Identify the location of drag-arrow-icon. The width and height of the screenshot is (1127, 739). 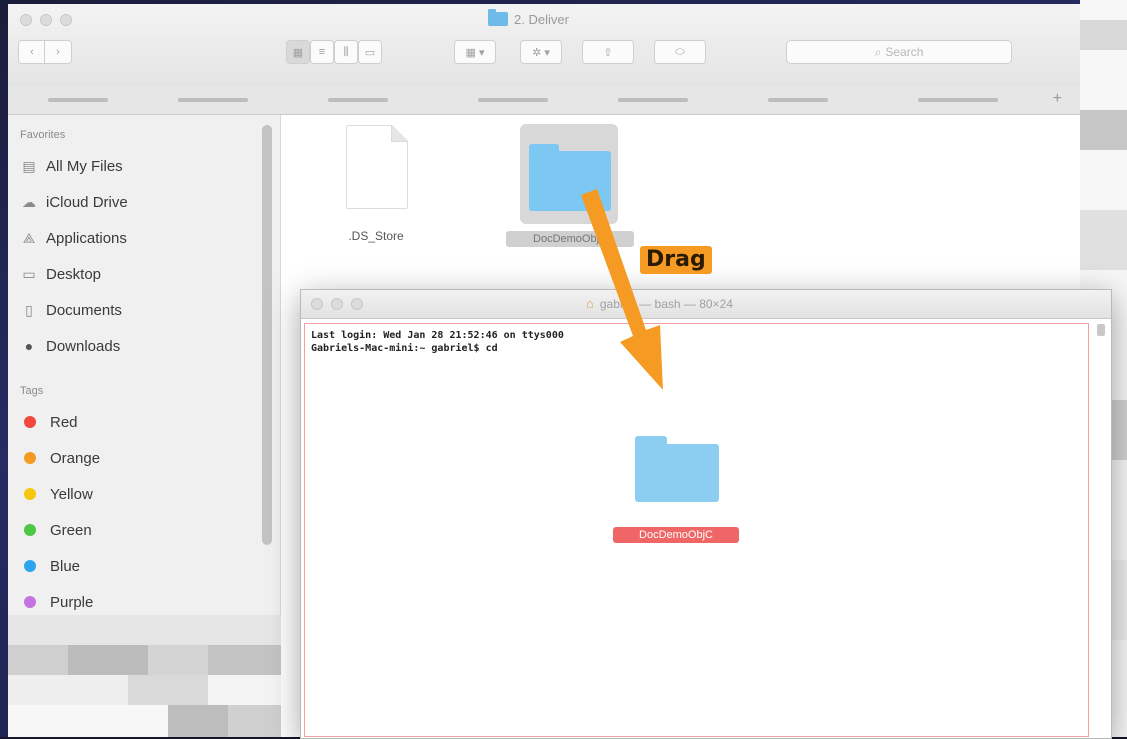
(622, 289).